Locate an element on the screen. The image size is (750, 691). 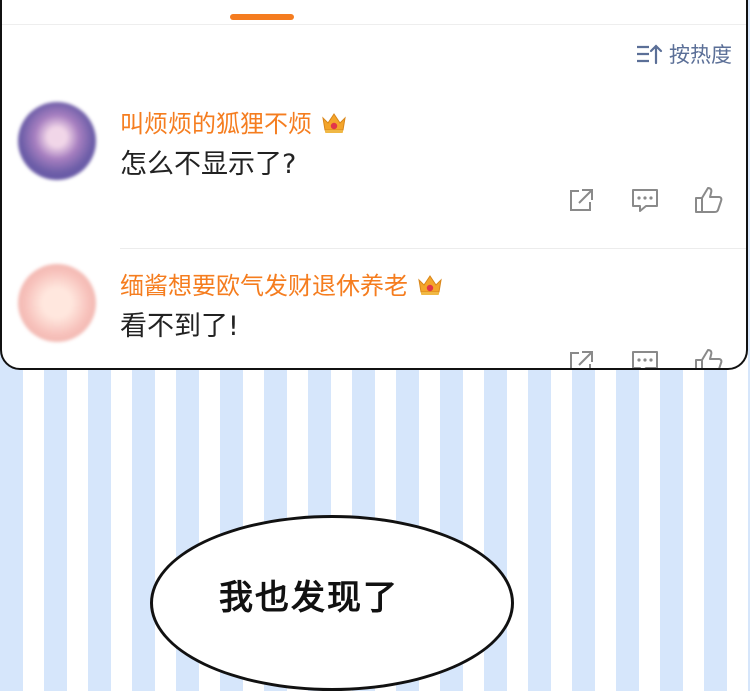
active-tab-indicator is located at coordinates (262, 17).